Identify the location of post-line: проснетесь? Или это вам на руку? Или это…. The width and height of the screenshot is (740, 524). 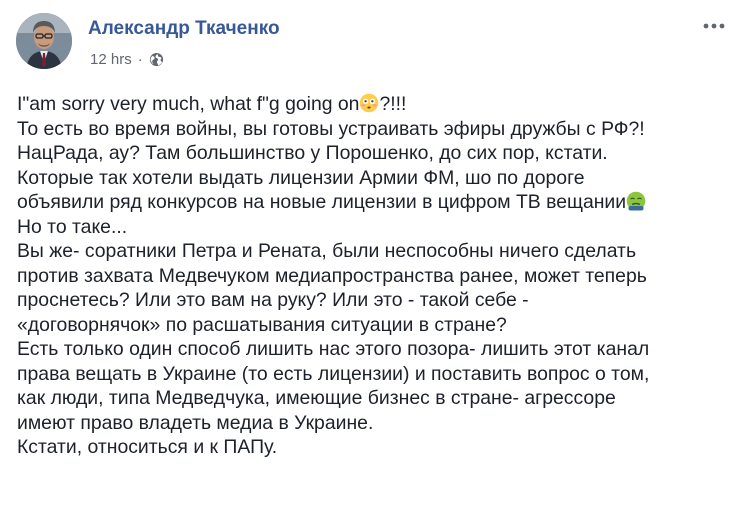
(374, 300).